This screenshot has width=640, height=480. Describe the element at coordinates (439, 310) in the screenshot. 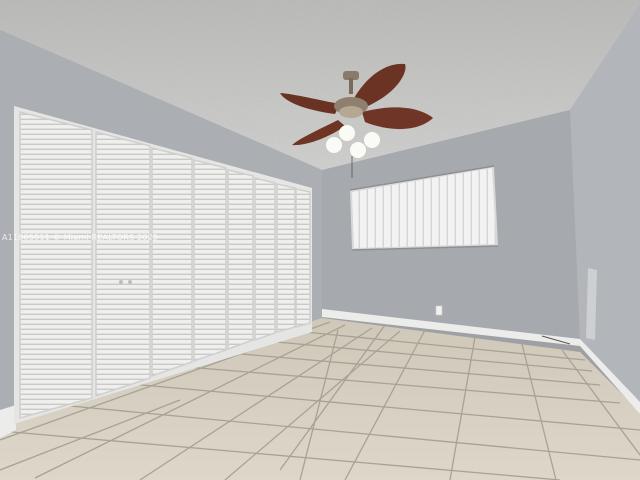

I see `wall-outlet` at that location.